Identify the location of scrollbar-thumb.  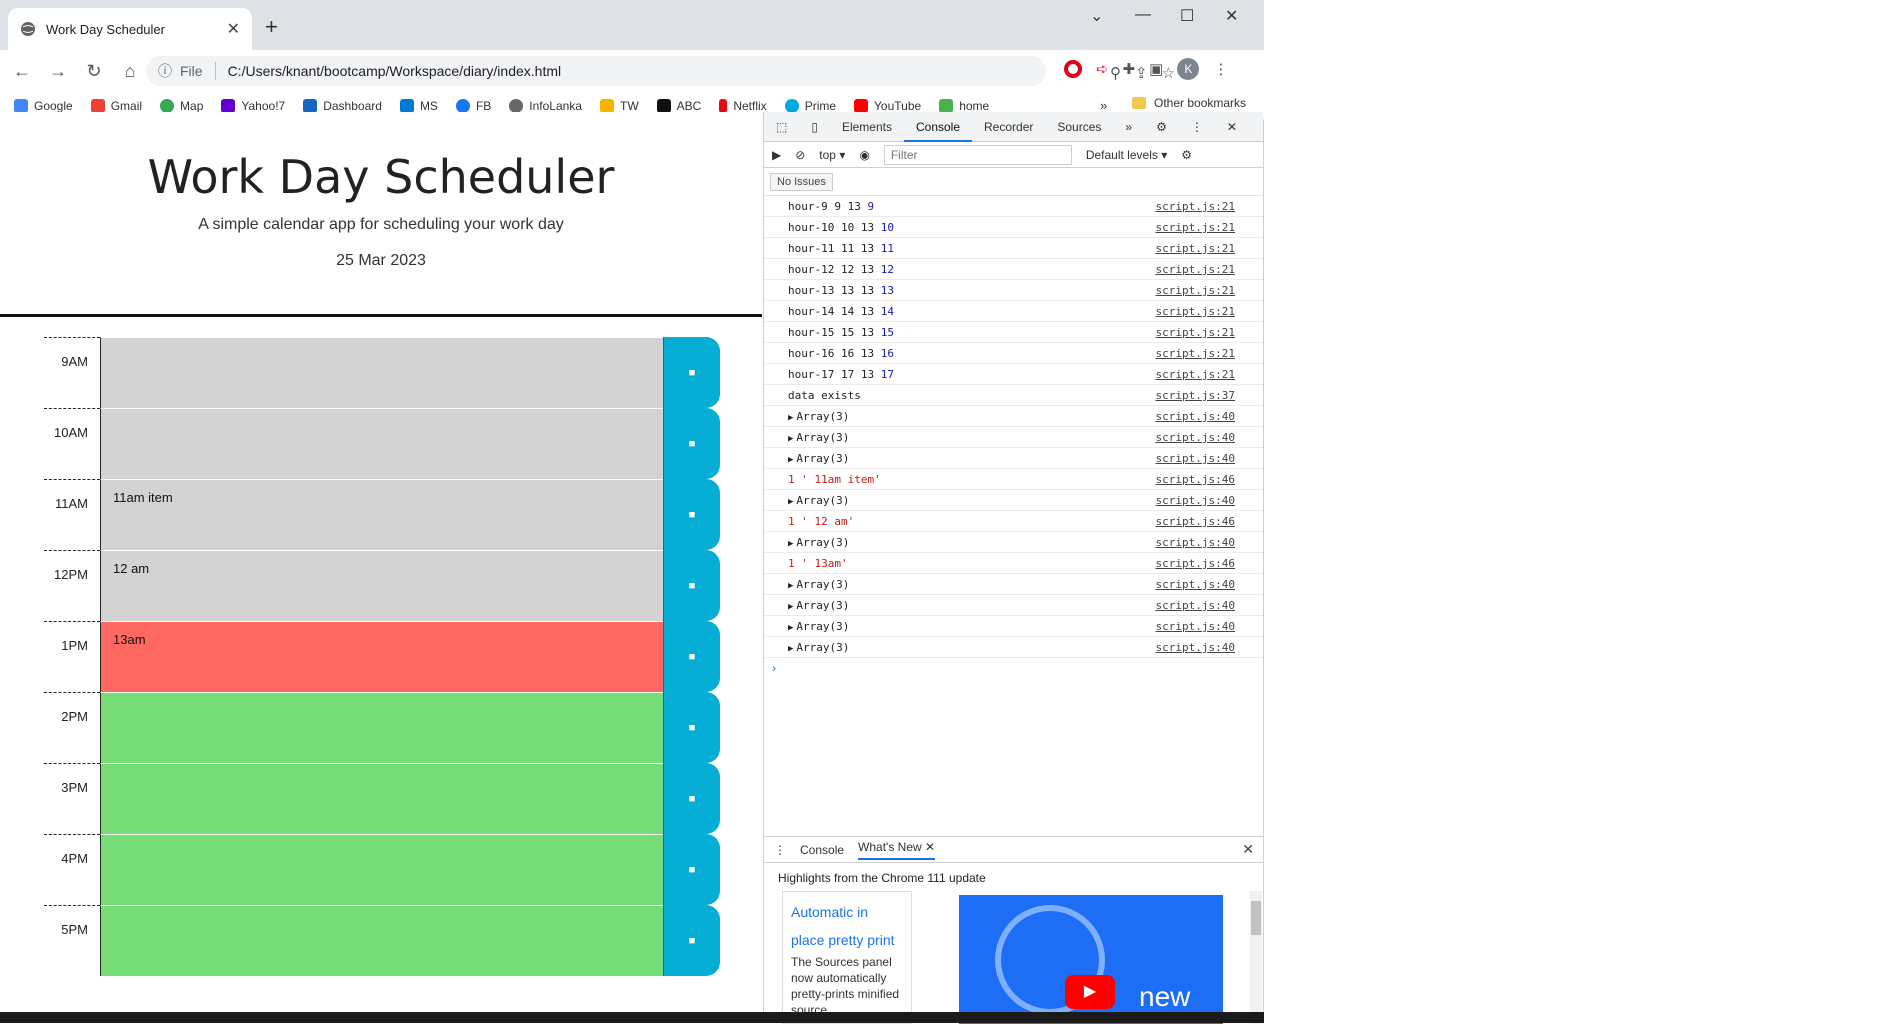
(1256, 918).